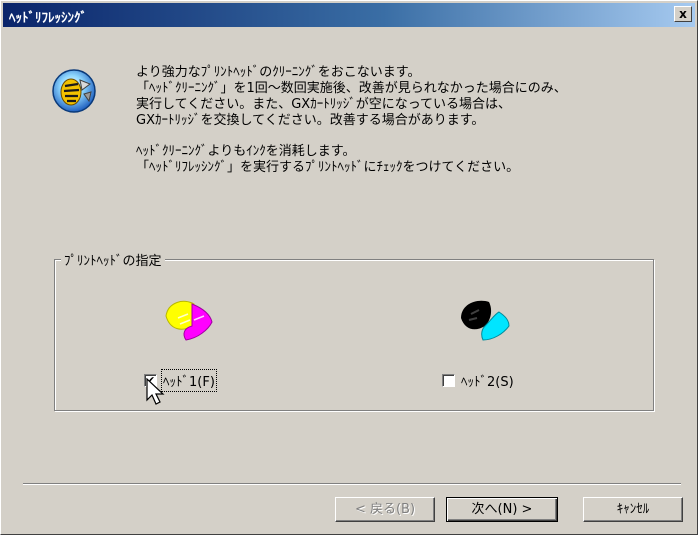  I want to click on head2-cartridge-icon, so click(485, 320).